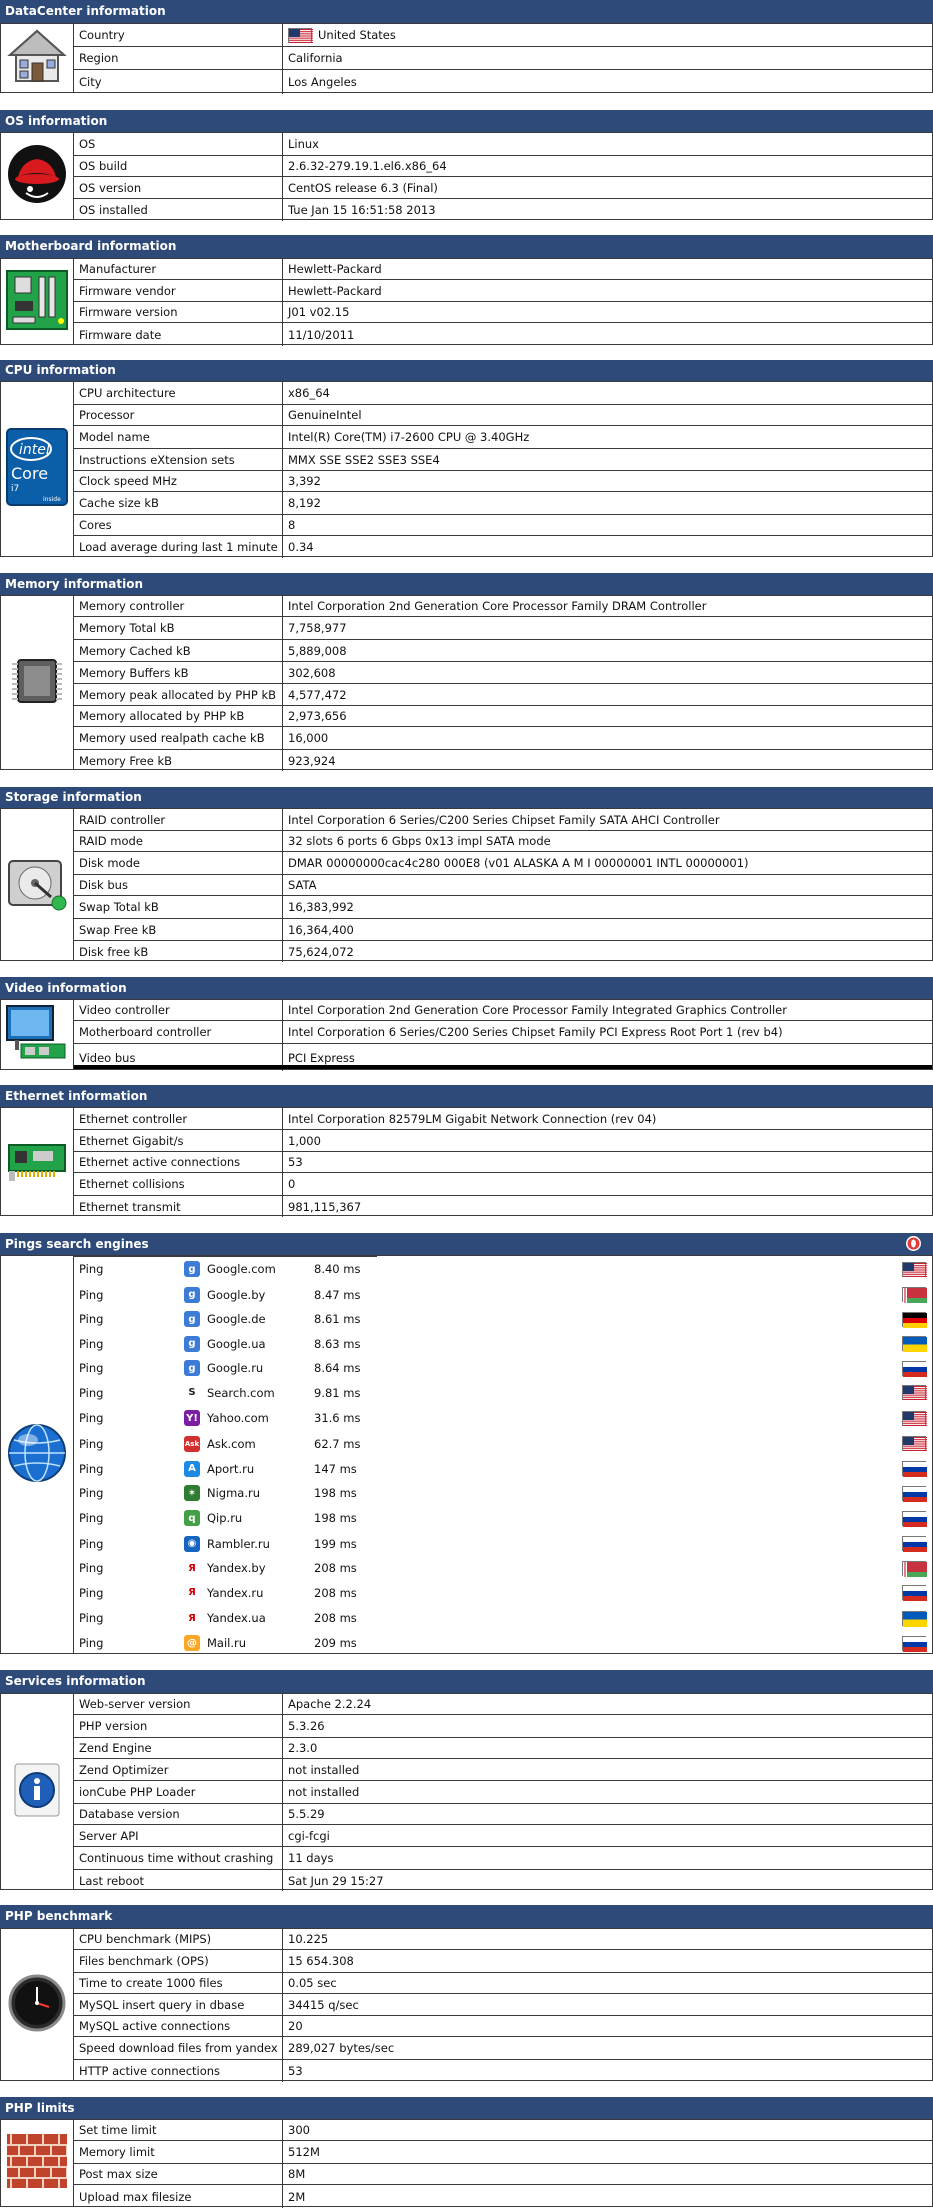 The height and width of the screenshot is (2208, 933). I want to click on engine-name: Search.com, so click(241, 1393).